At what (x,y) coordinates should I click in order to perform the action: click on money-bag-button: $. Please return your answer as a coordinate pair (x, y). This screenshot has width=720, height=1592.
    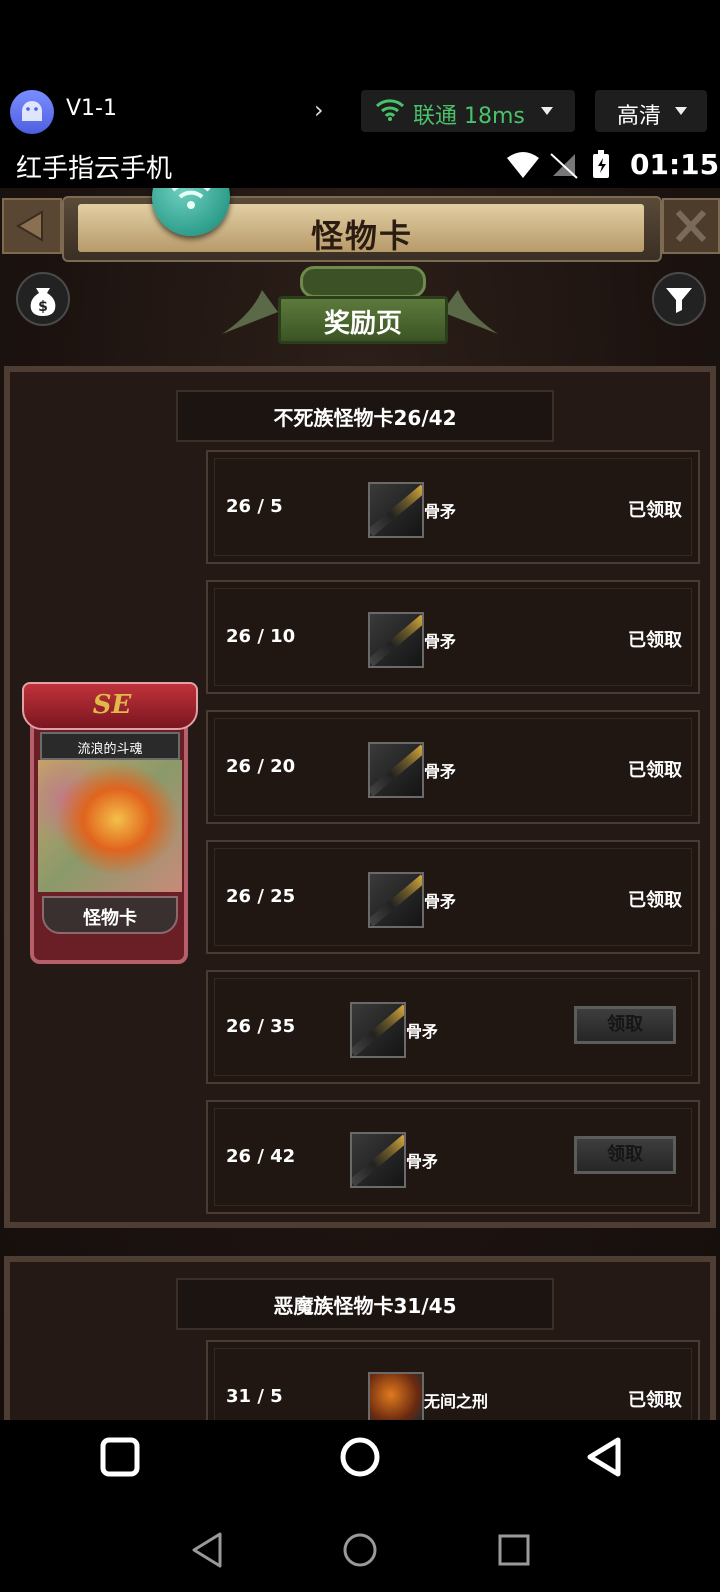
    Looking at the image, I should click on (43, 299).